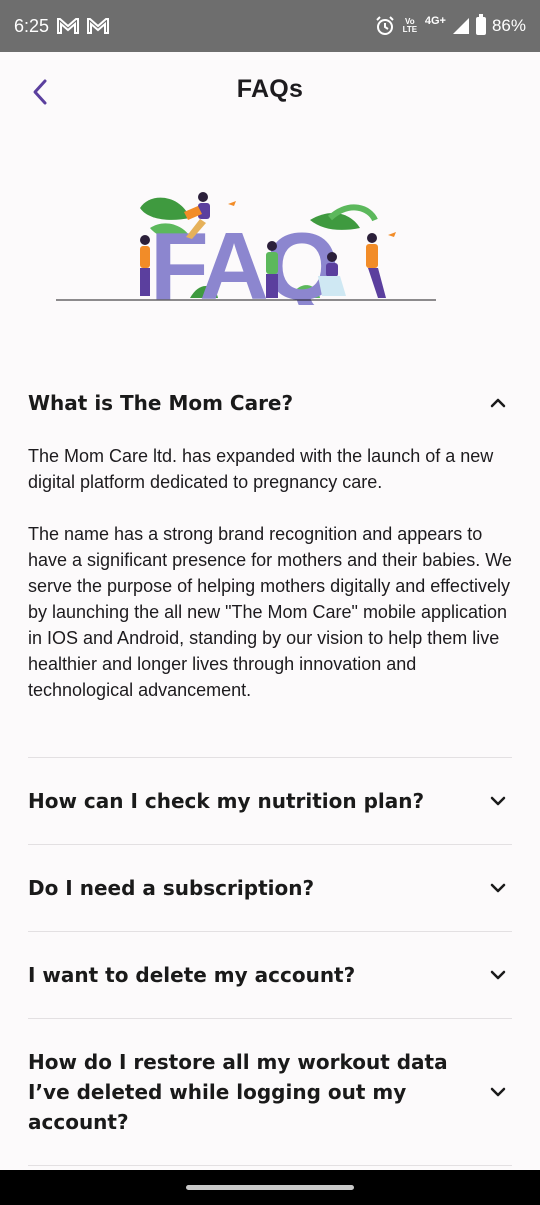 This screenshot has height=1205, width=540. I want to click on network-type: 4G+, so click(435, 21).